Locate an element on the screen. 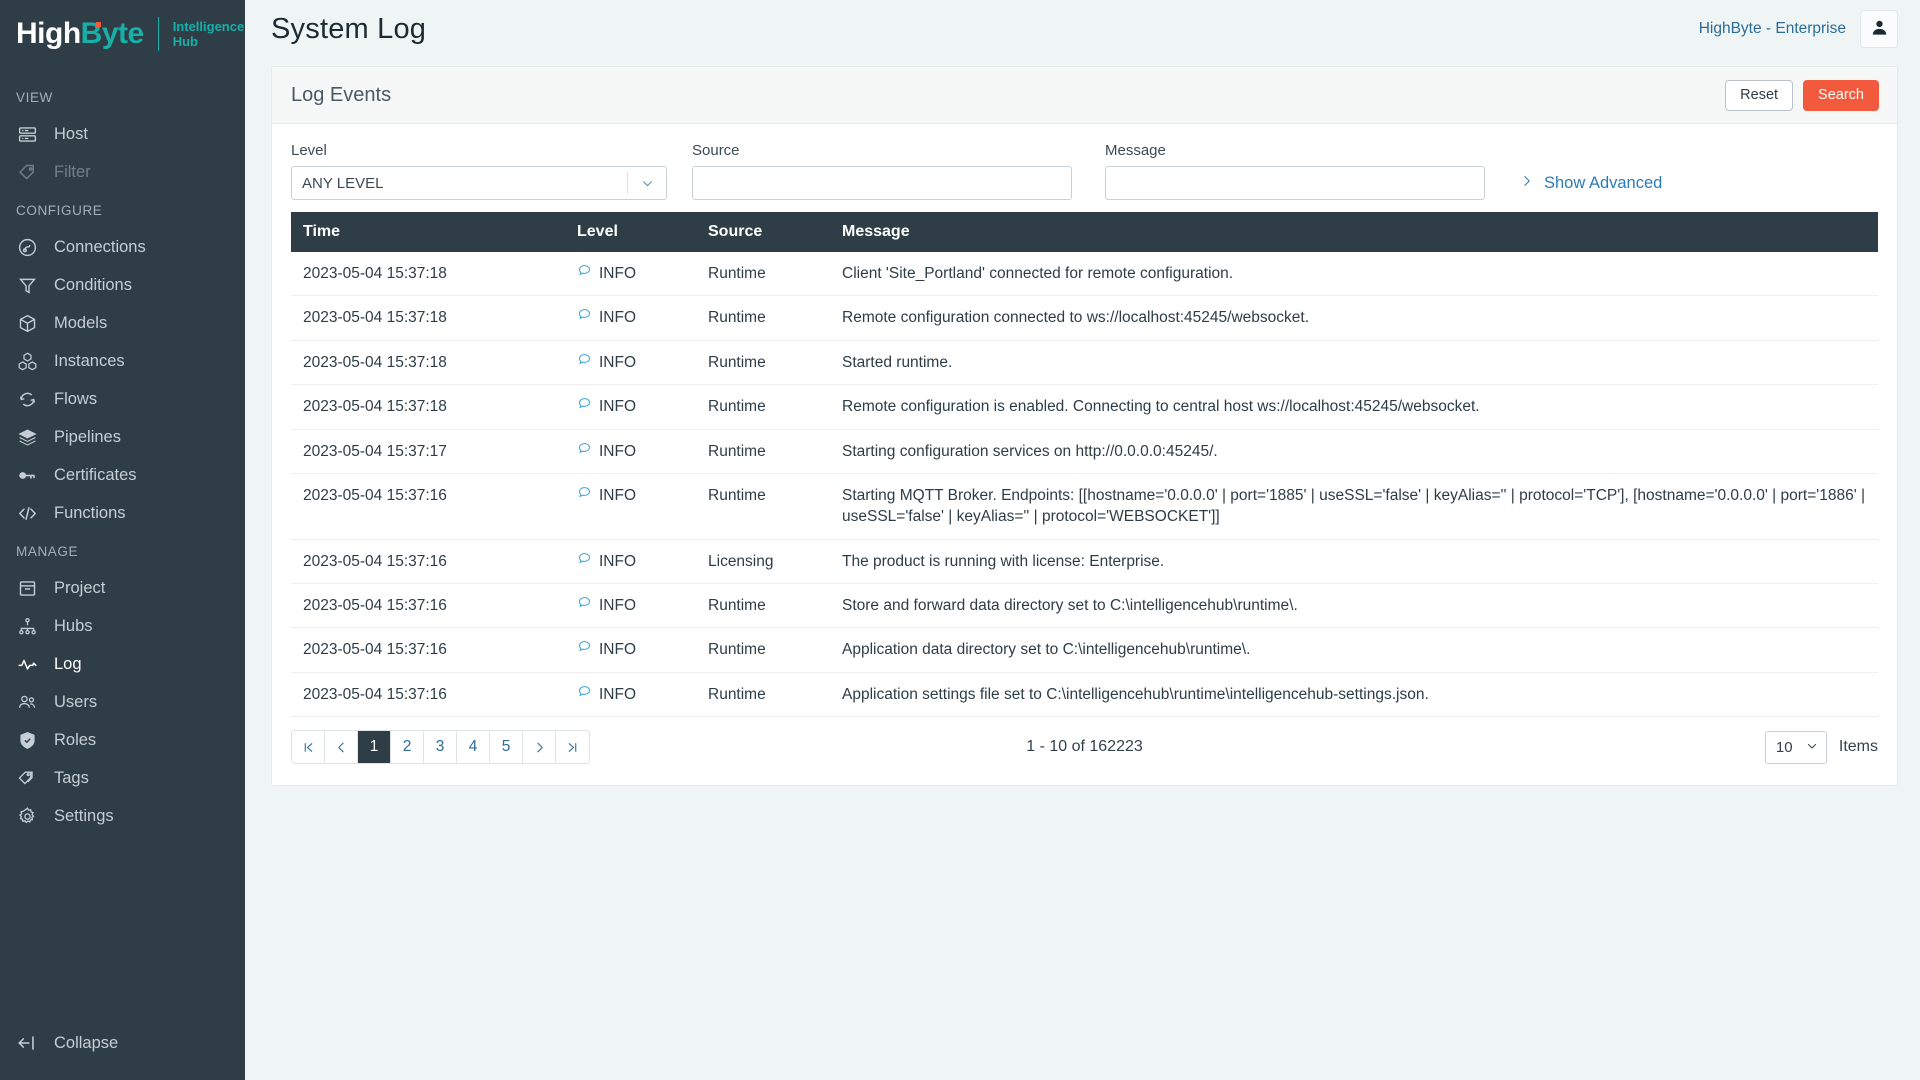  sidebar-item-roles: Roles is located at coordinates (122, 740).